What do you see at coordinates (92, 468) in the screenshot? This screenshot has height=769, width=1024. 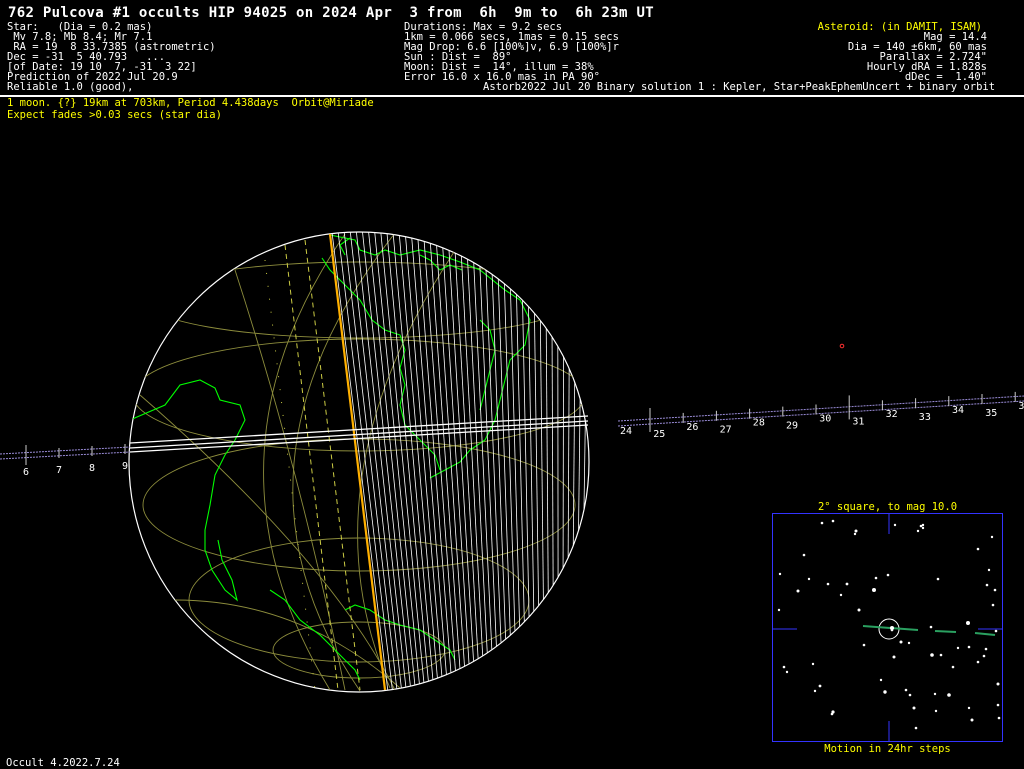 I see `track-tick-label: 8` at bounding box center [92, 468].